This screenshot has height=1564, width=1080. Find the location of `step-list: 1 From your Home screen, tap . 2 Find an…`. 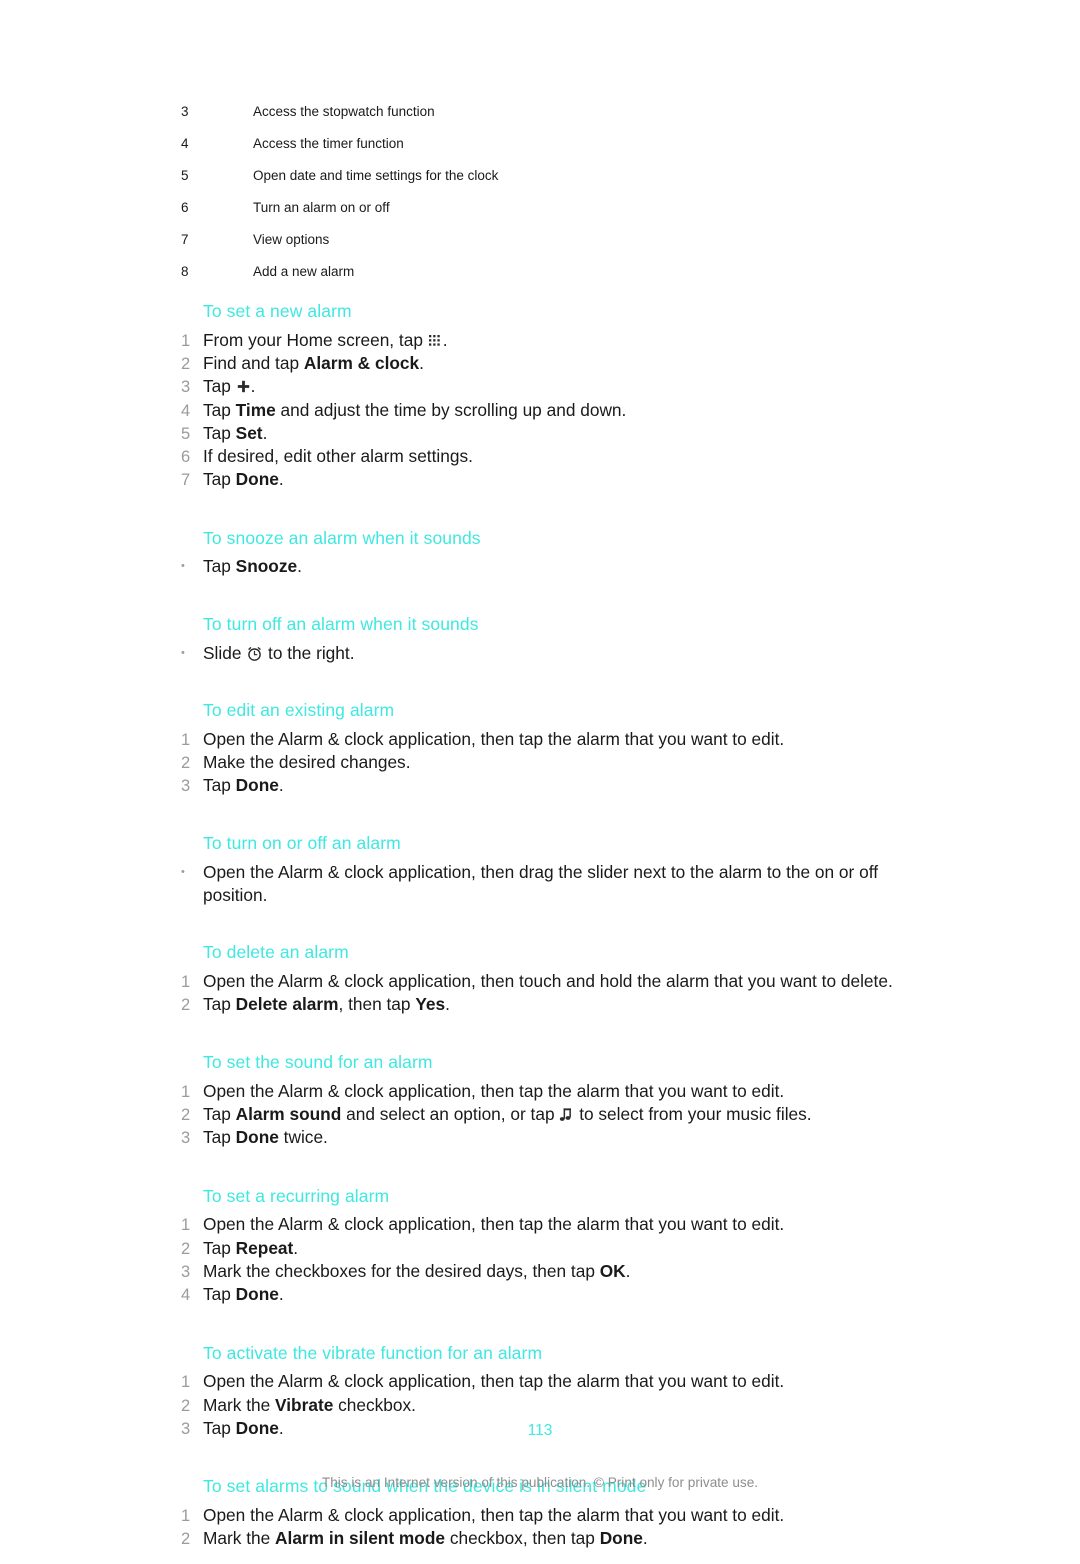

step-list: 1 From your Home screen, tap . 2 Find an… is located at coordinates (541, 410).